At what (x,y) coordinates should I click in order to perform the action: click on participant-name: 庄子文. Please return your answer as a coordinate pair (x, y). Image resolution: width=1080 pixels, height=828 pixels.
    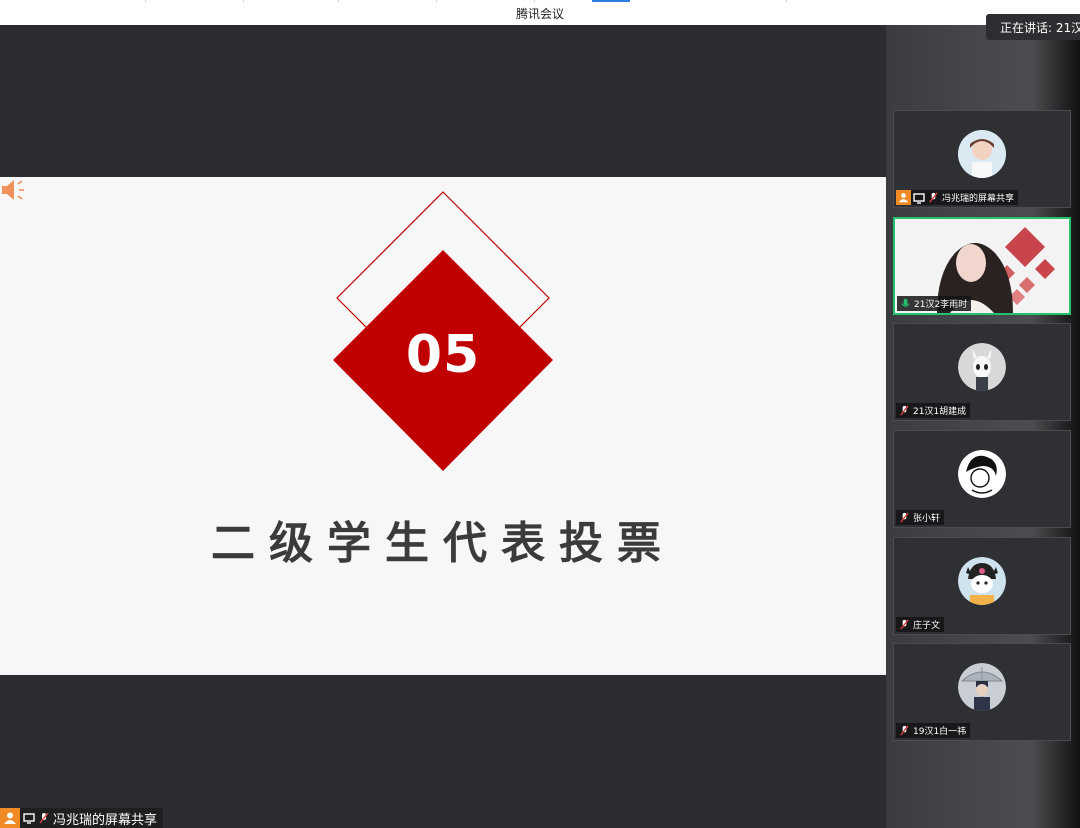
    Looking at the image, I should click on (927, 626).